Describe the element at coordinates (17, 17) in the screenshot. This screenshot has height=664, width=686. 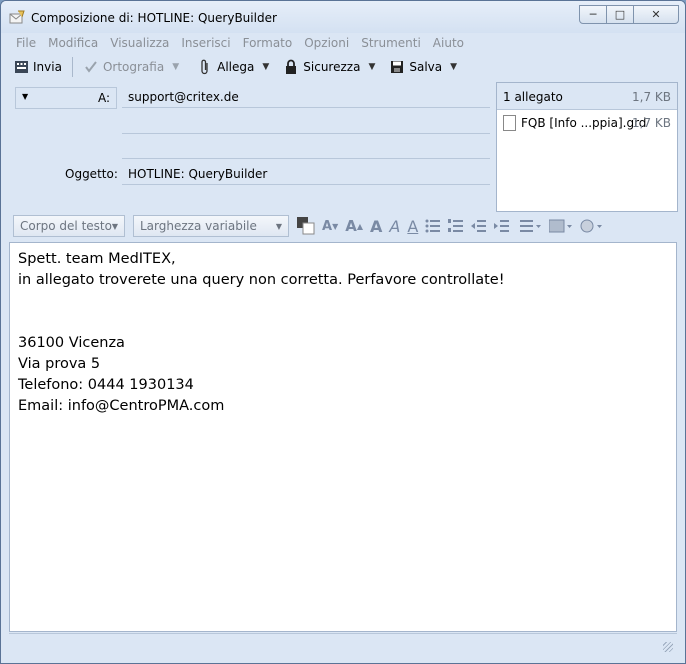
I see `compose-app-icon` at that location.